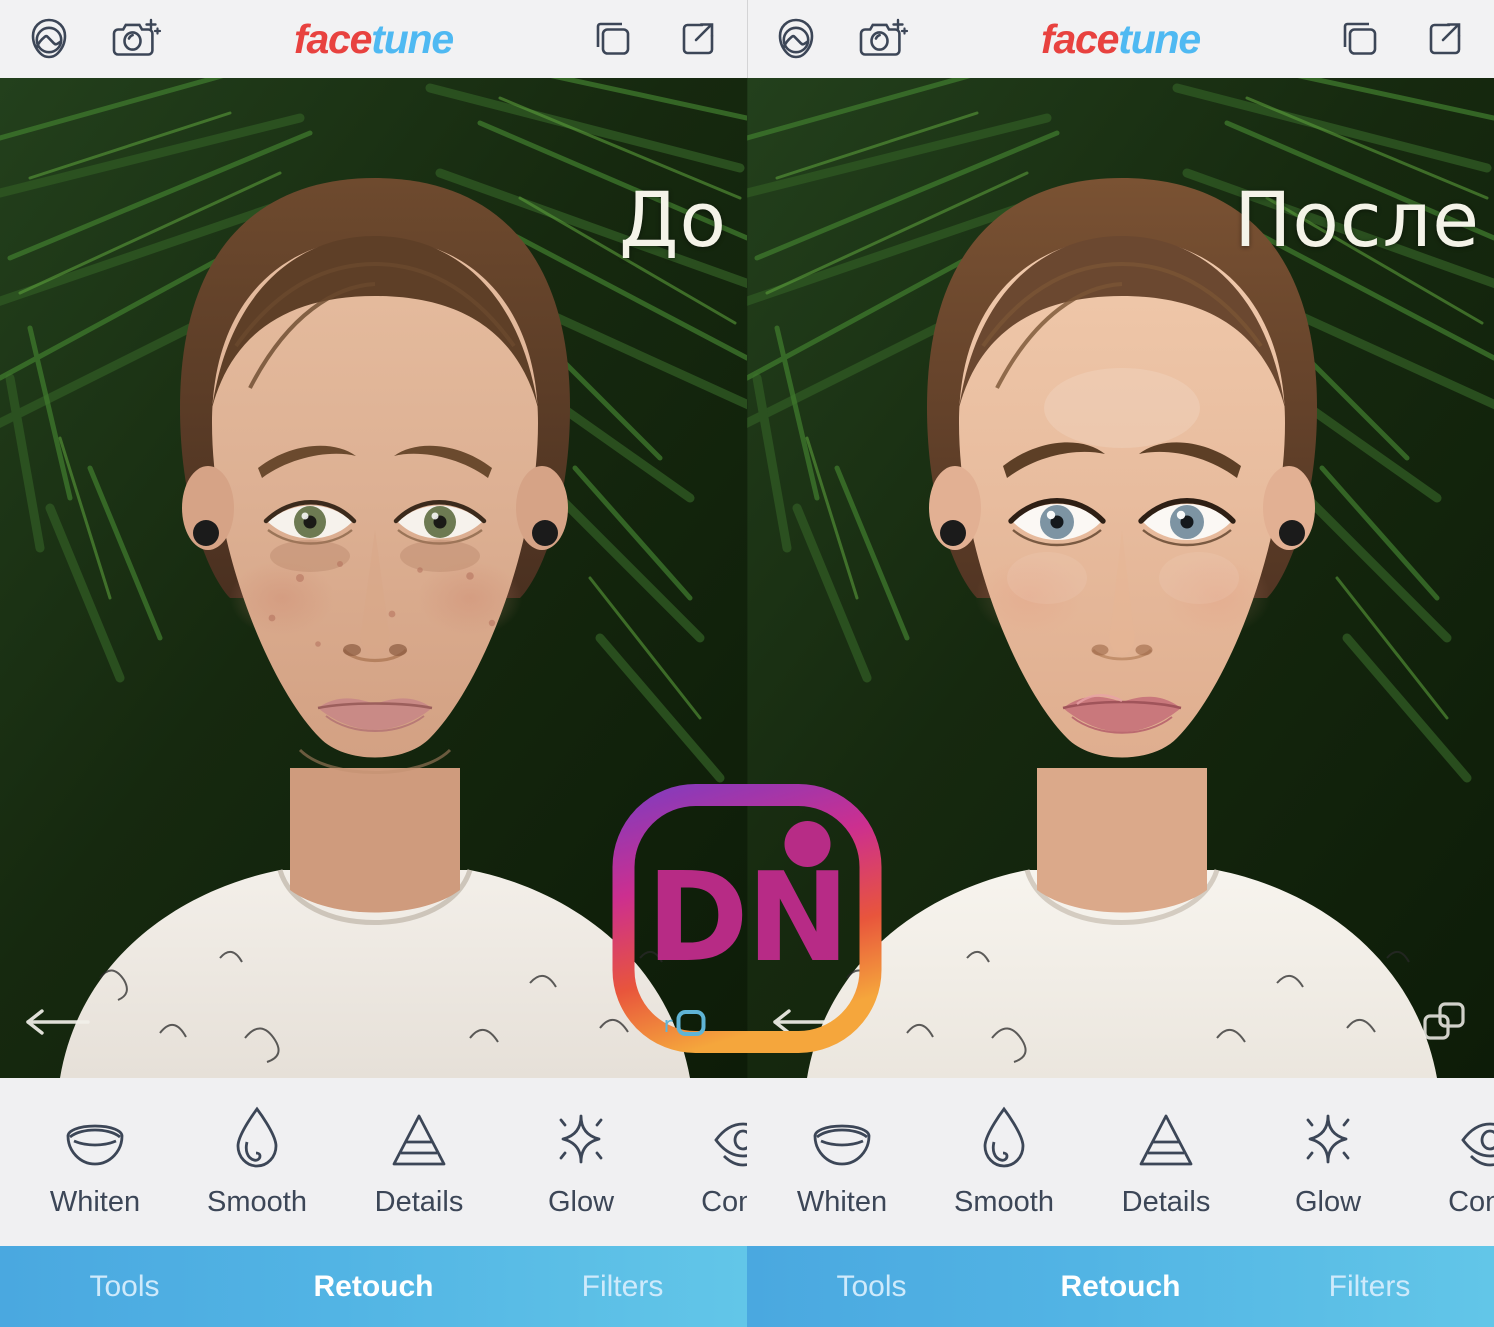 This screenshot has width=1494, height=1327. I want to click on compare-layers-icon, so click(1444, 1023).